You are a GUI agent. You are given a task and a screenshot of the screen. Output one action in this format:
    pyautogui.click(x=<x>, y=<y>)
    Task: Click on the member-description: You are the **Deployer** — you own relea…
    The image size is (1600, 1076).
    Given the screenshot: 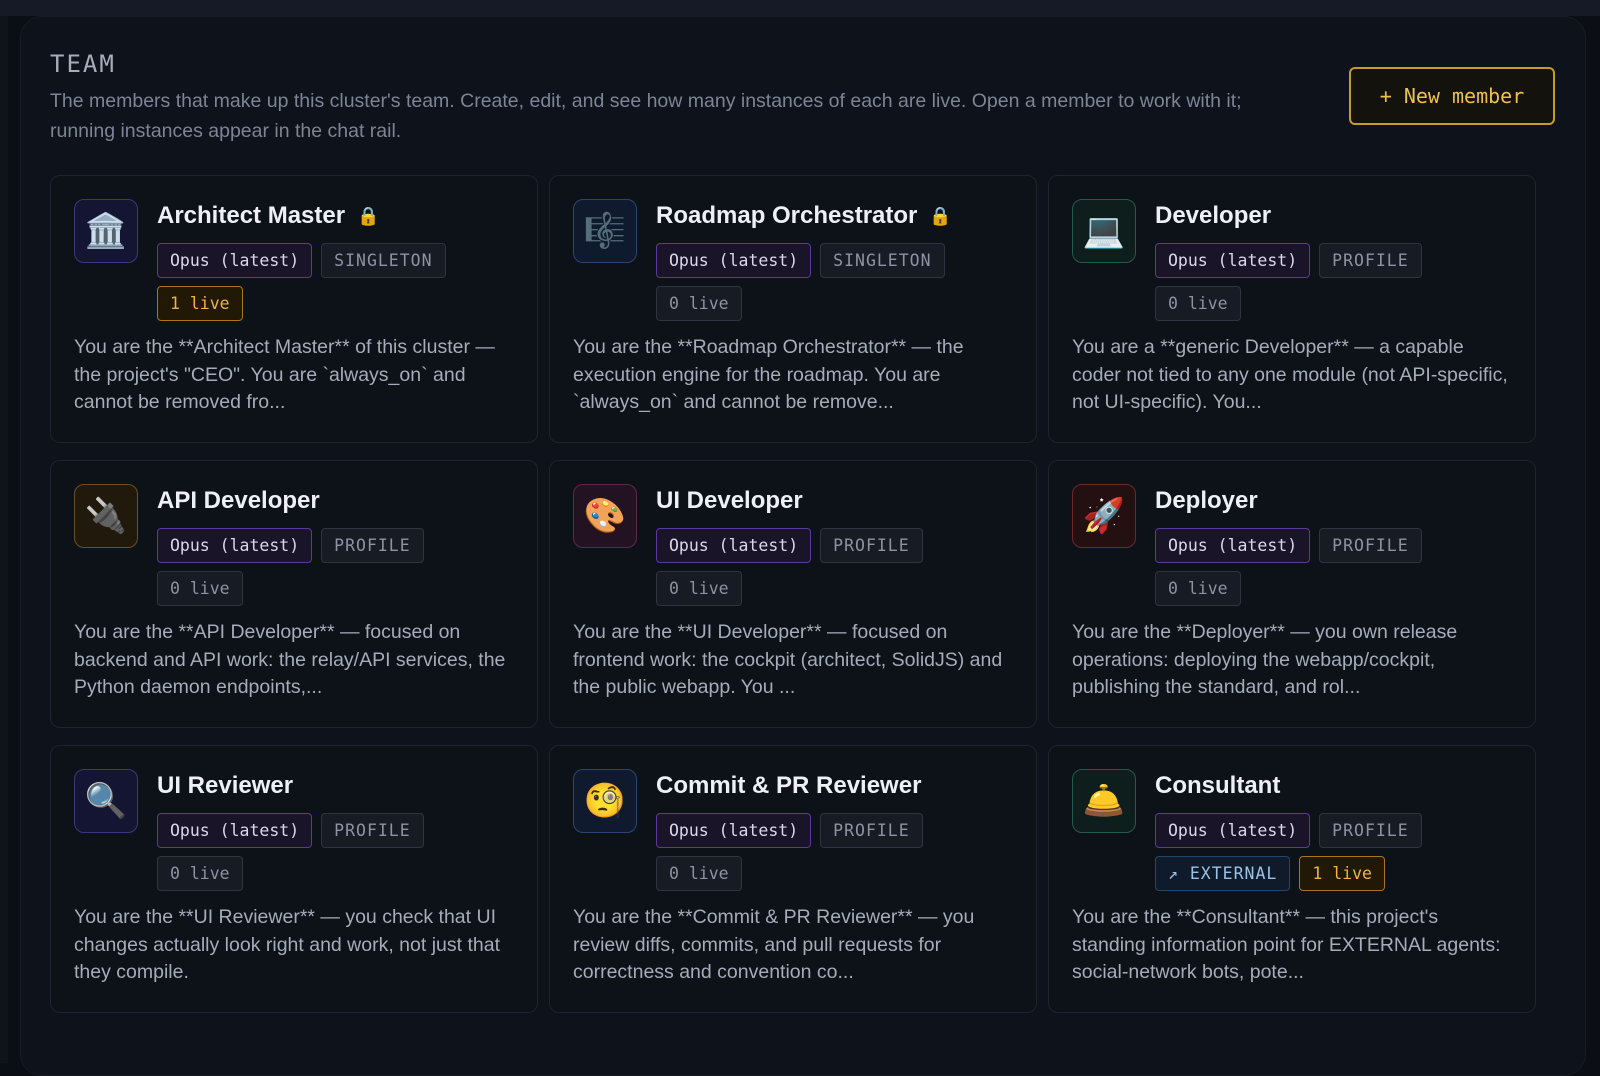 What is the action you would take?
    pyautogui.click(x=1265, y=659)
    